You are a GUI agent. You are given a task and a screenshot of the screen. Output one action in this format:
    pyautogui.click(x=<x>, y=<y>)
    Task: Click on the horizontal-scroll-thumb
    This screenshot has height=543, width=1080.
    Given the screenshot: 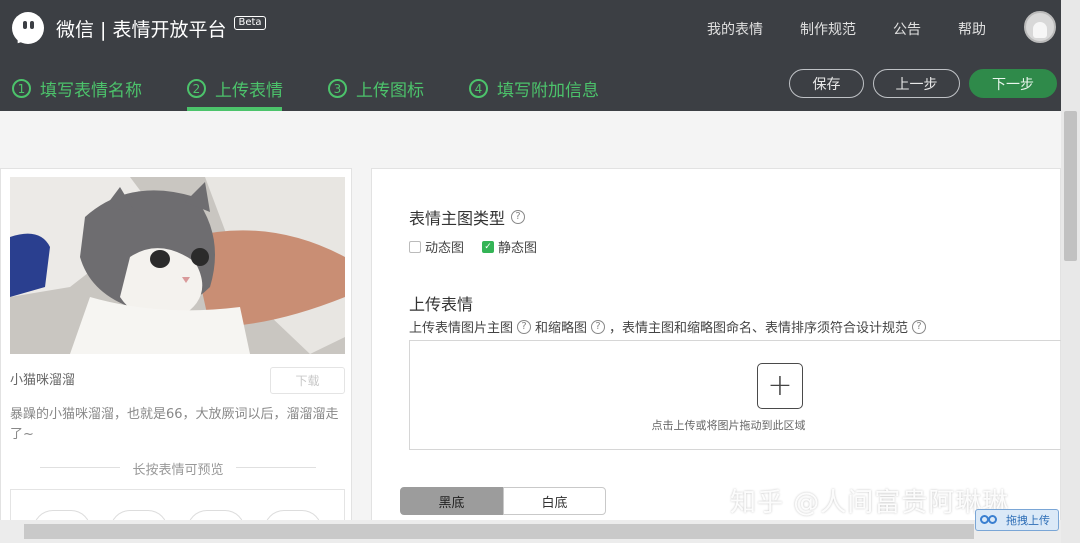 What is the action you would take?
    pyautogui.click(x=499, y=531)
    